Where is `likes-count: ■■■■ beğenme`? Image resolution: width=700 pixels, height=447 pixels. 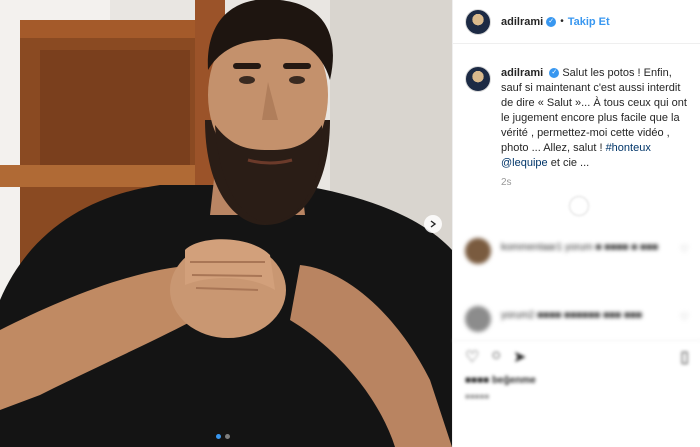 likes-count: ■■■■ beğenme is located at coordinates (577, 380).